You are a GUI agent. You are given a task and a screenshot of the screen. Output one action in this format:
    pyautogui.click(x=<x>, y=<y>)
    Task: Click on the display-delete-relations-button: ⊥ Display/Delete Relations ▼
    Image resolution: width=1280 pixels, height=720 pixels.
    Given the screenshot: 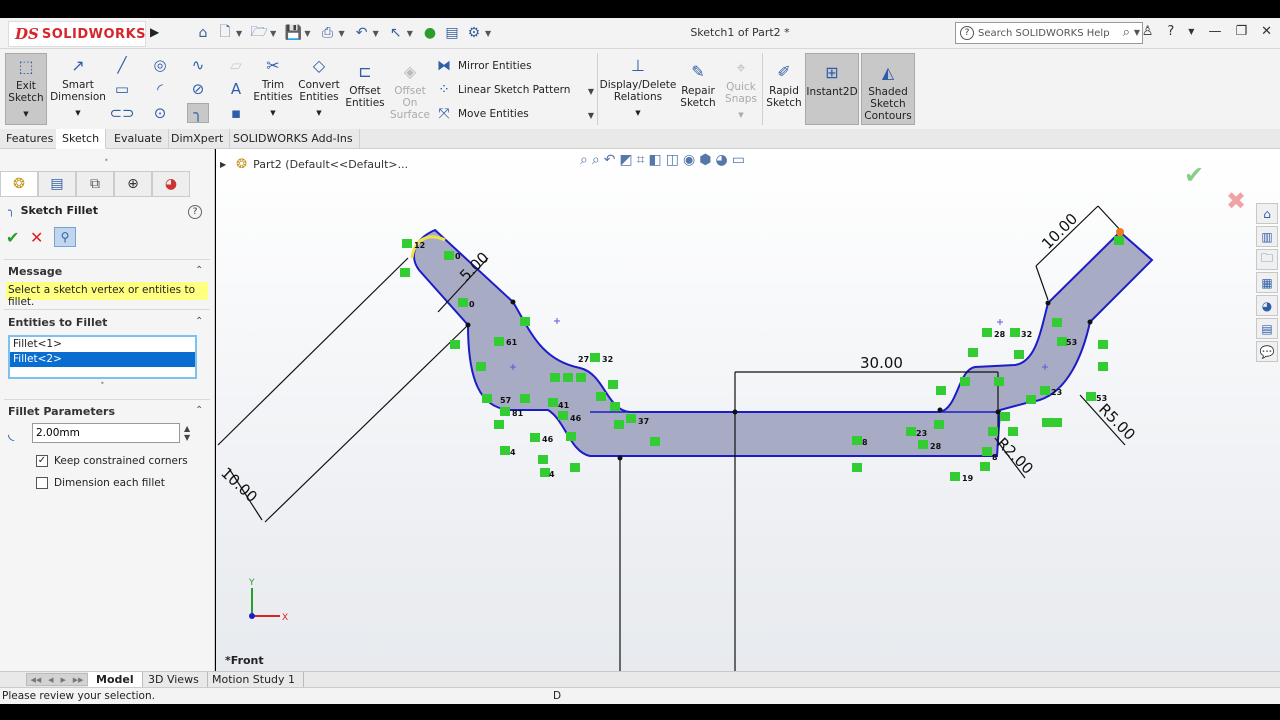 What is the action you would take?
    pyautogui.click(x=638, y=87)
    